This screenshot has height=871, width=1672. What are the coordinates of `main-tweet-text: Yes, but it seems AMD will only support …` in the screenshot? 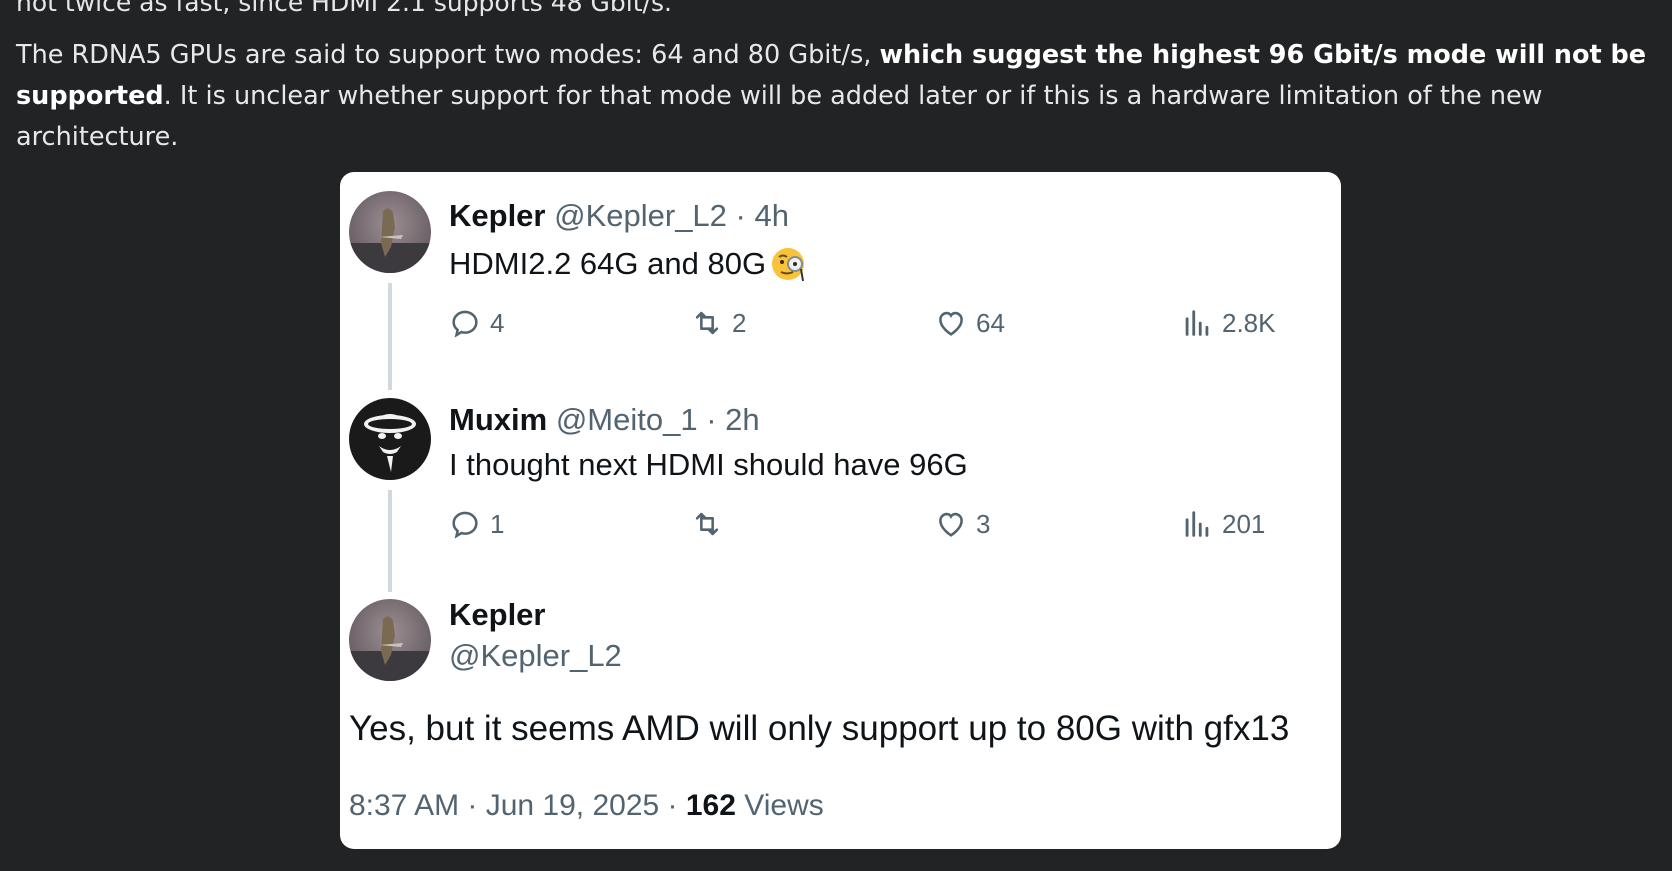 It's located at (819, 728).